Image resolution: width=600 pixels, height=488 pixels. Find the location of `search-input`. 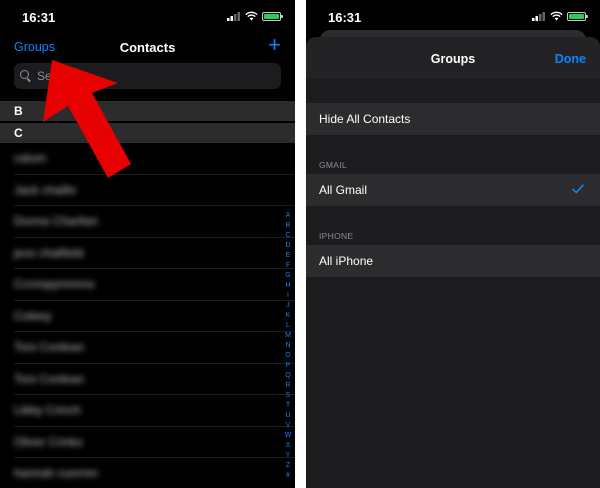

search-input is located at coordinates (147, 76).